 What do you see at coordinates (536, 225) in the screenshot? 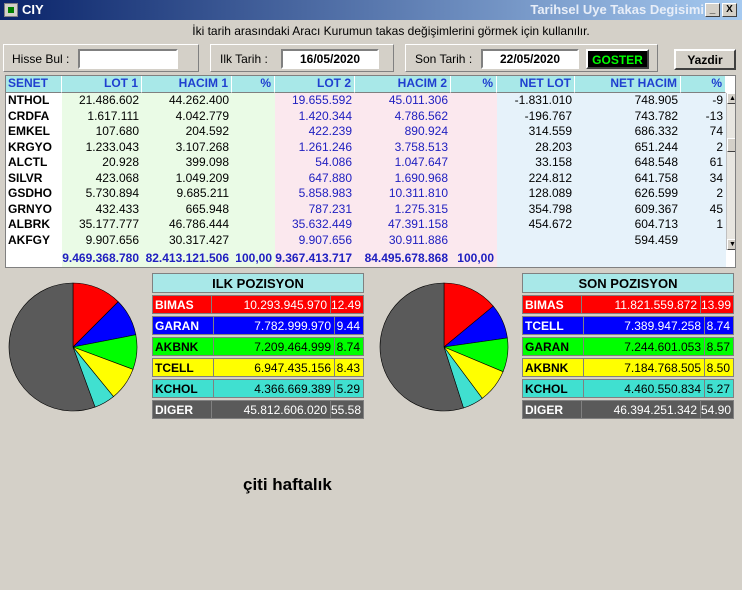
I see `grid-cell-net-lot: 454.672` at bounding box center [536, 225].